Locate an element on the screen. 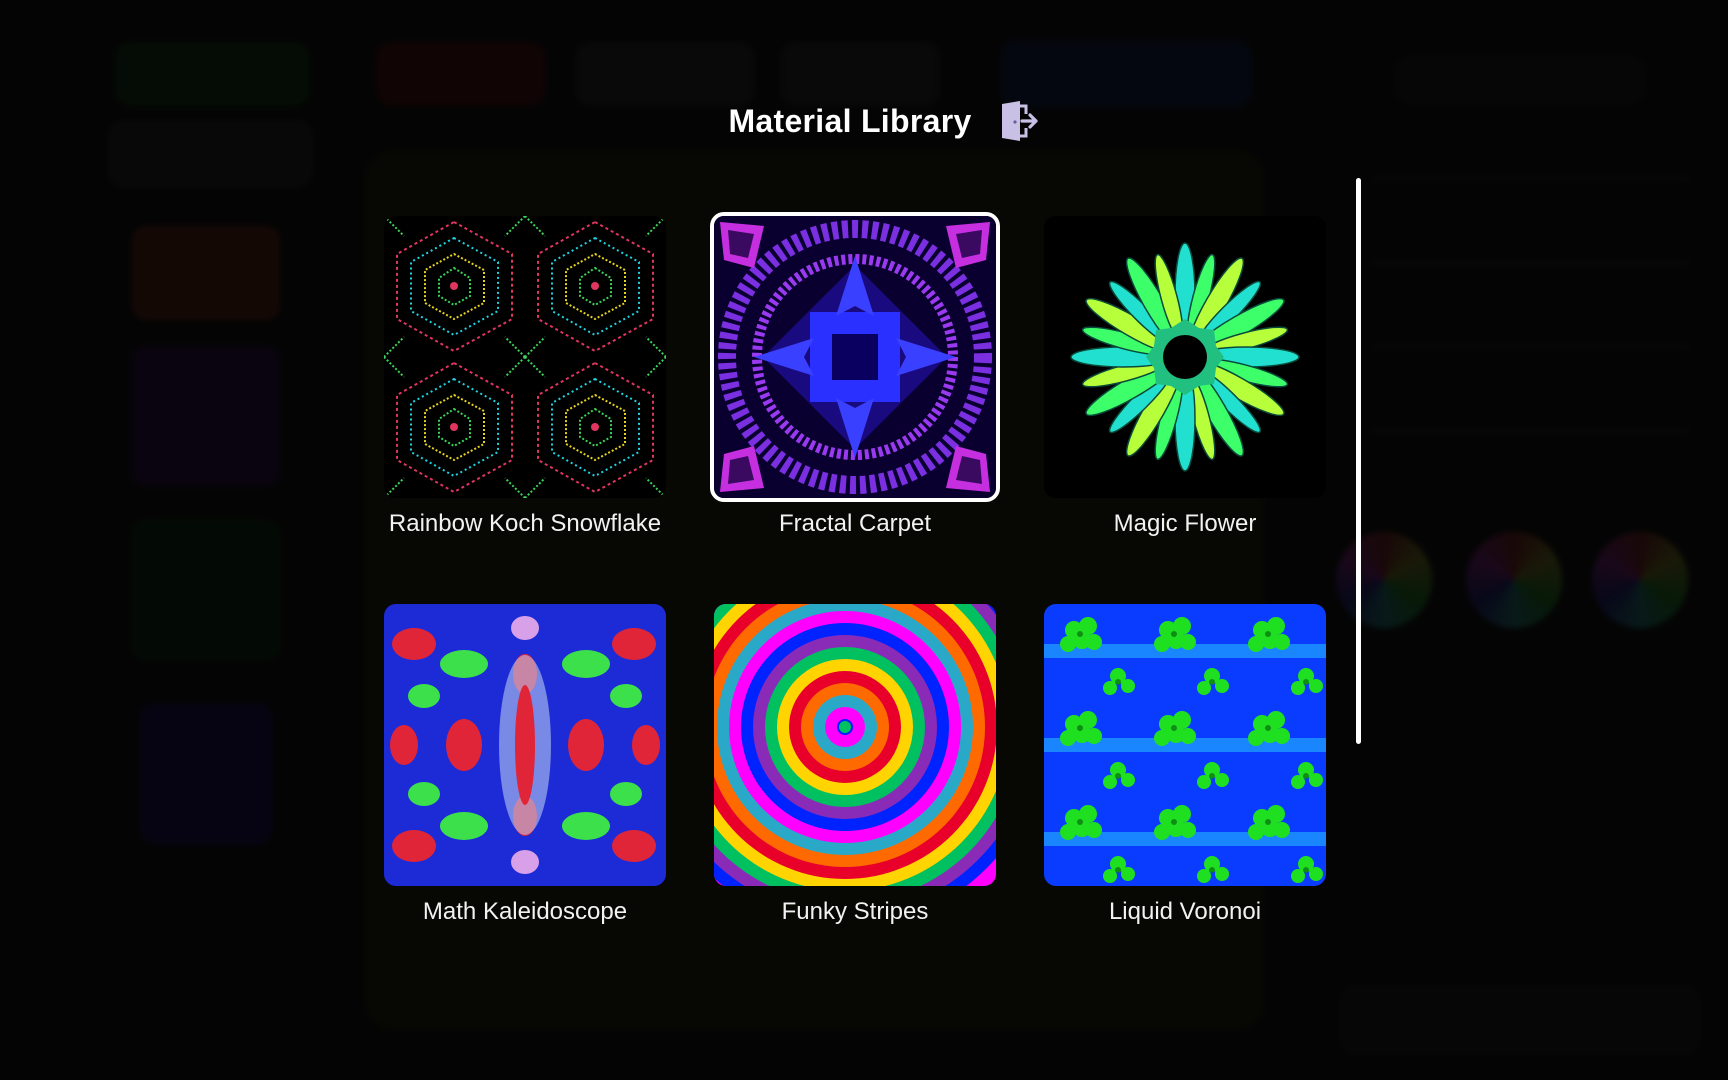 The width and height of the screenshot is (1728, 1080). material-name: Liquid Voronoi is located at coordinates (1185, 911).